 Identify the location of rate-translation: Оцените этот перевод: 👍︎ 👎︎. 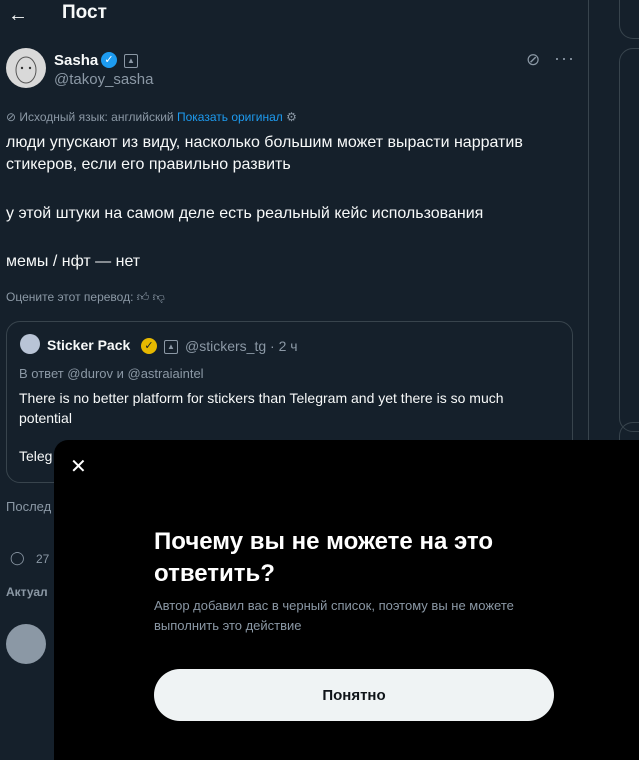
(85, 297).